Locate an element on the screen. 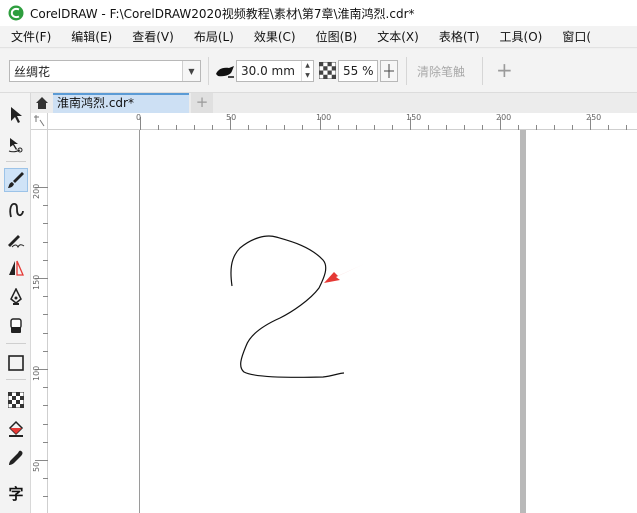 This screenshot has width=637, height=513. rectangle-icon is located at coordinates (16, 363).